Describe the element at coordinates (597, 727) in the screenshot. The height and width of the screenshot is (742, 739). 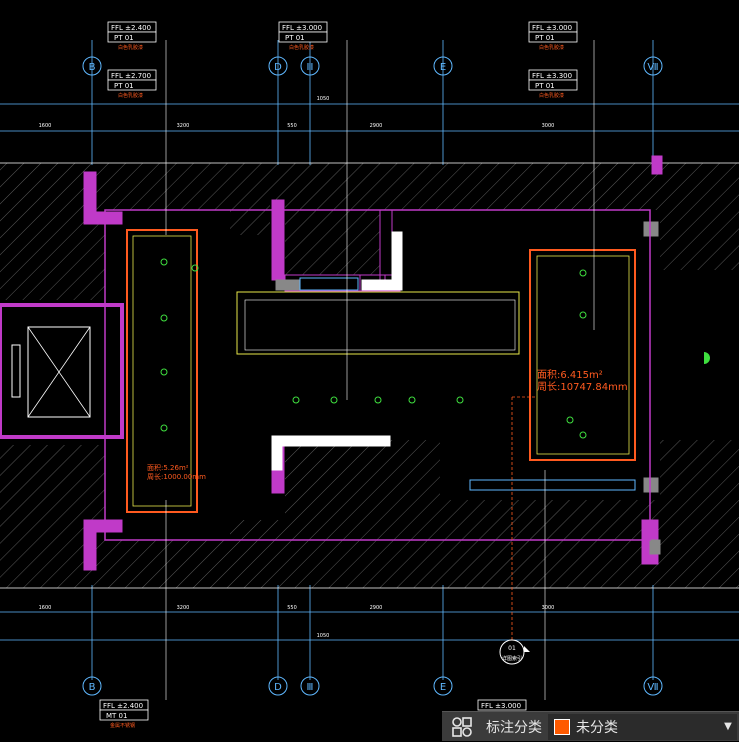
I see `category-selected-value: 未分类` at that location.